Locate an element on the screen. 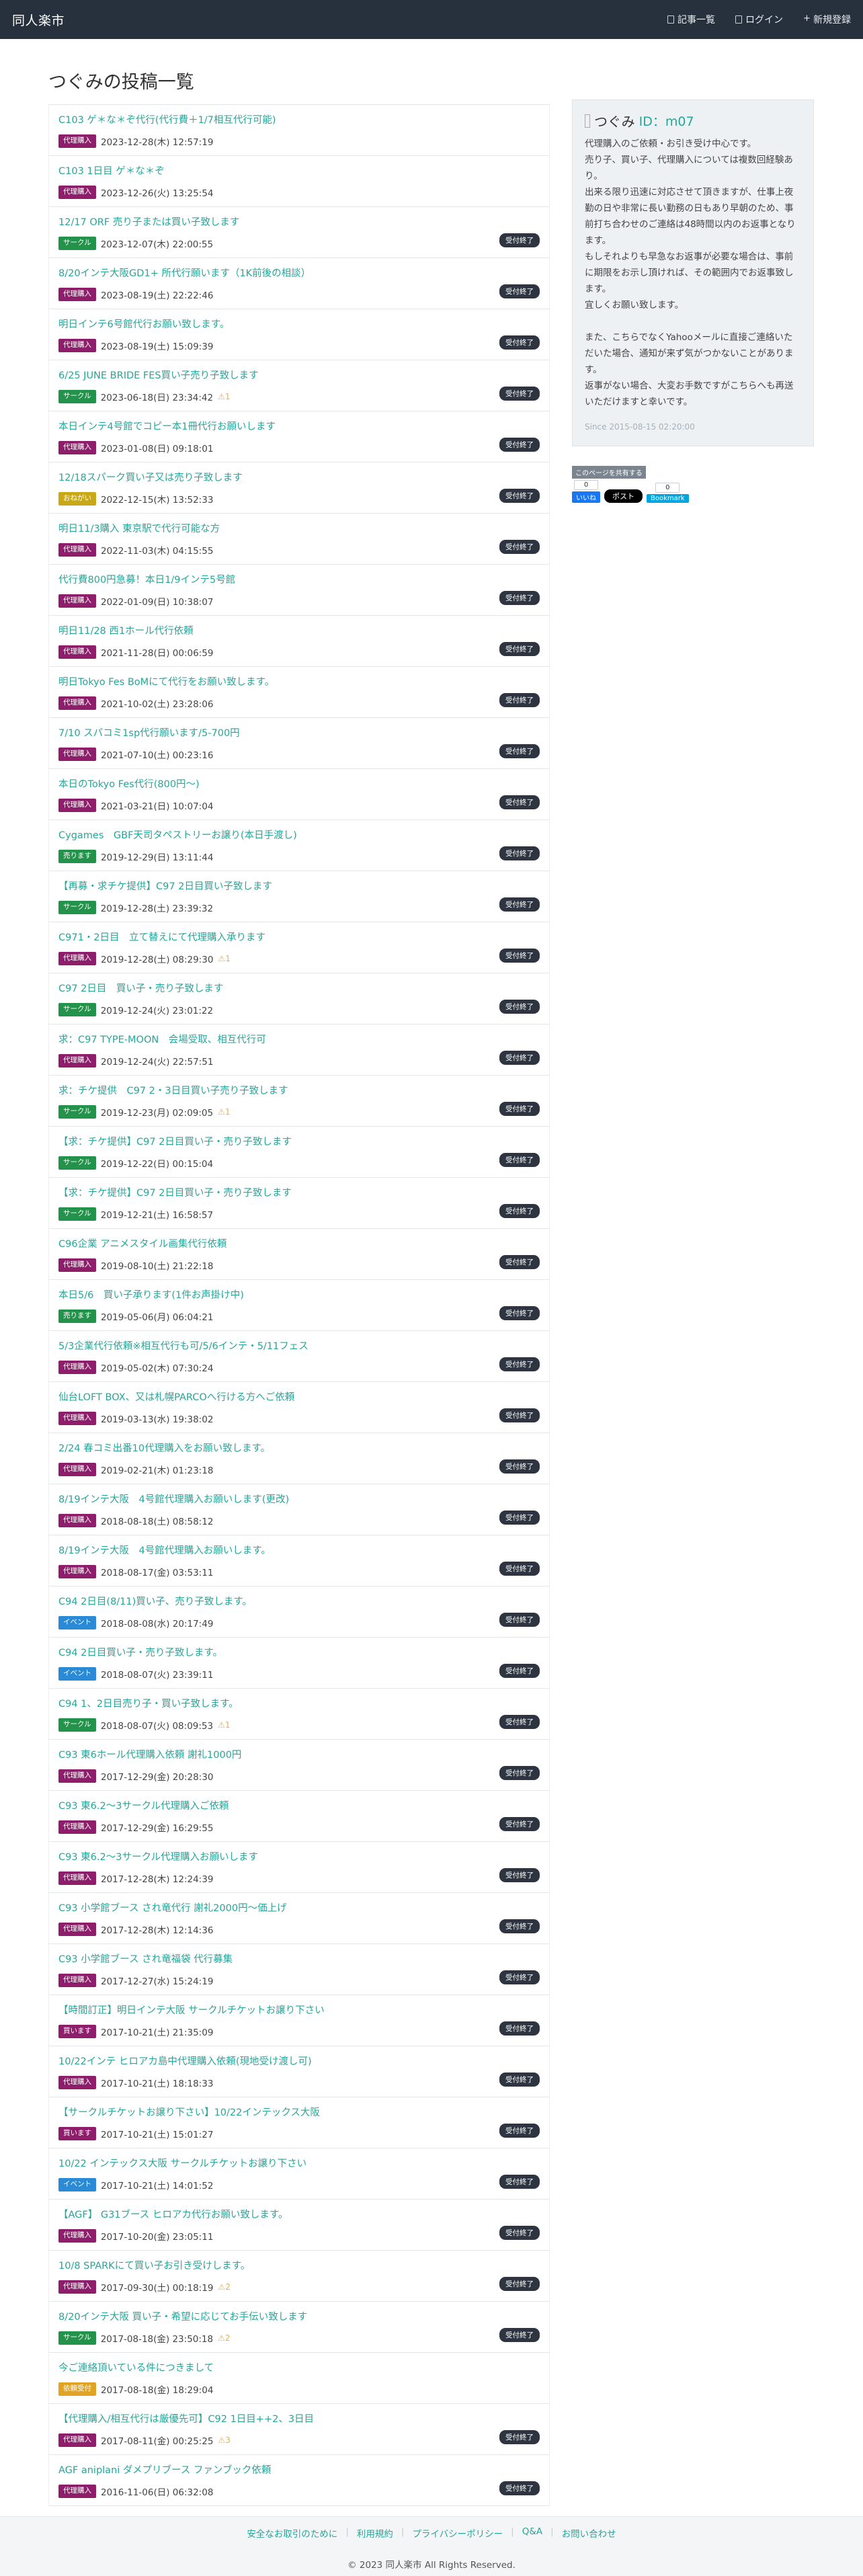  post-title-link: 8/19インテ大阪 4号館代理購入お願いします(更改) is located at coordinates (293, 1499).